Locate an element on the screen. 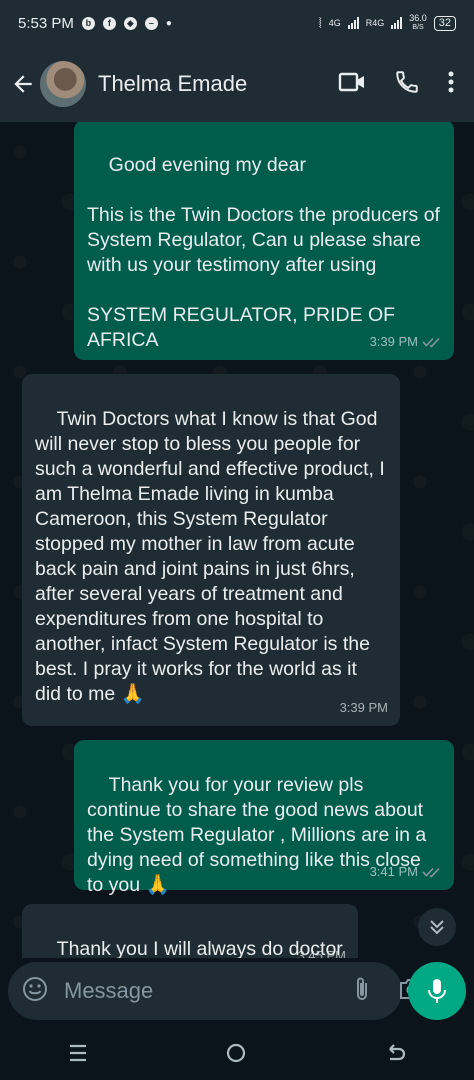 The height and width of the screenshot is (1080, 474). message-composer is located at coordinates (216, 991).